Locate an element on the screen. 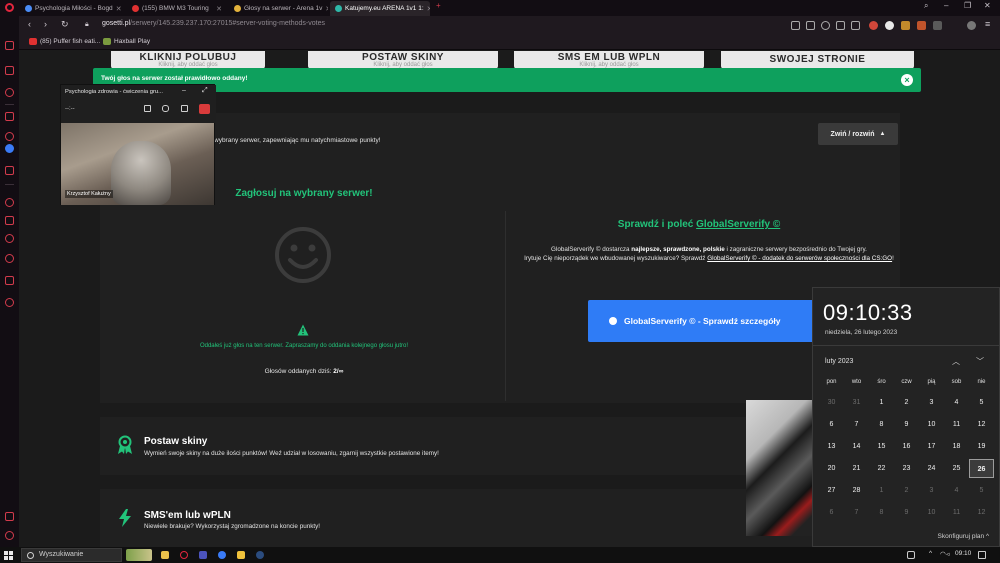  share-screen-icon is located at coordinates (184, 108).